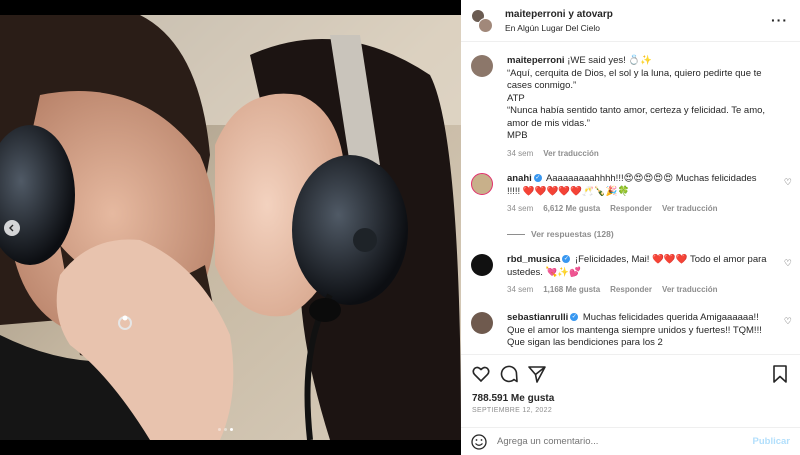 The height and width of the screenshot is (455, 800). I want to click on add-comment-input, so click(625, 441).